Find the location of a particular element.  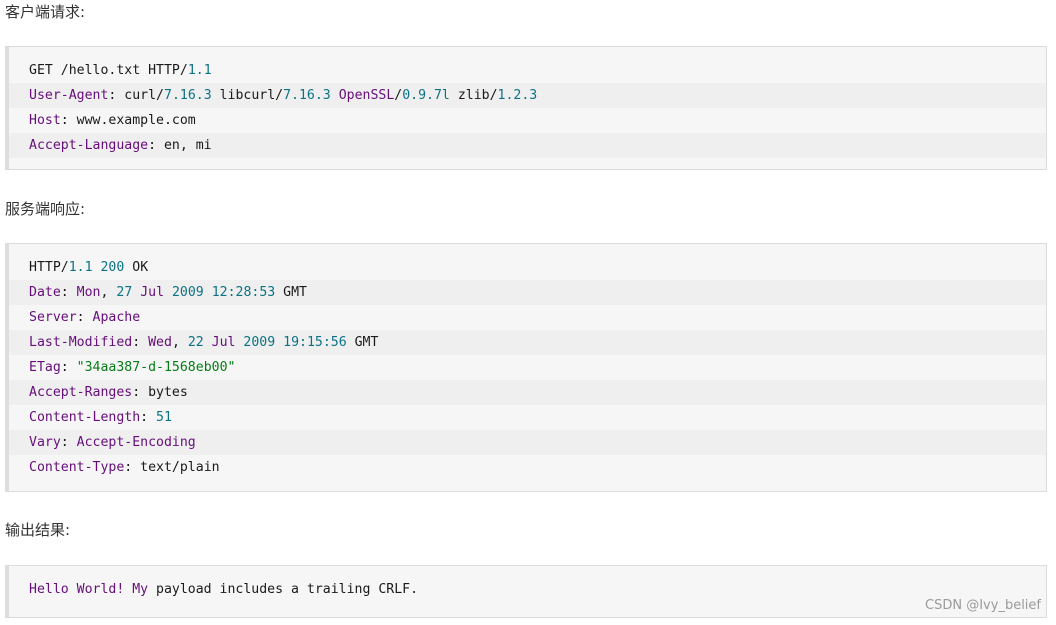

code-token-num: 51 is located at coordinates (164, 417).